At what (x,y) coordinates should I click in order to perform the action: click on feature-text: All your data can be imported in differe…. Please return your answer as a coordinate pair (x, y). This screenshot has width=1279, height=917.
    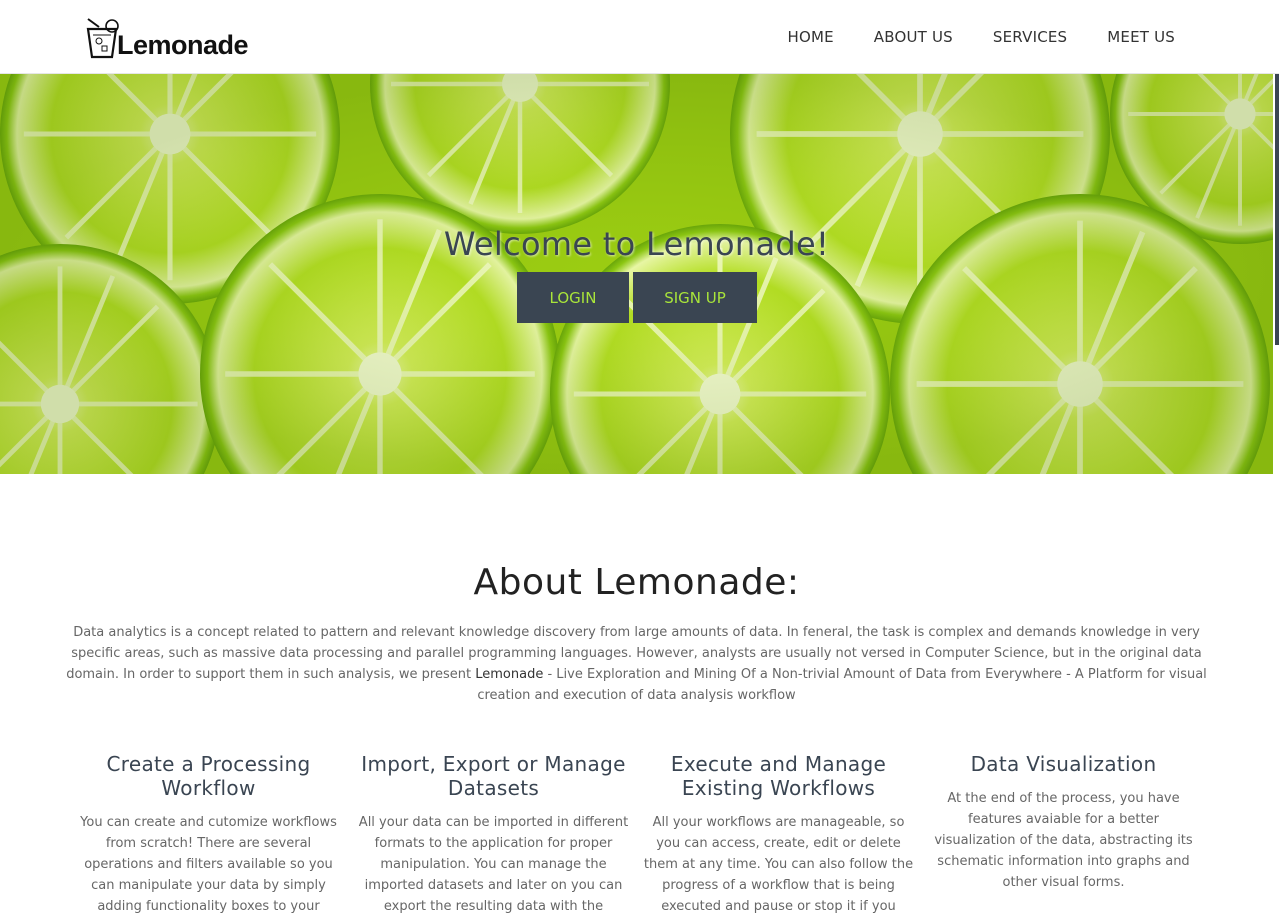
    Looking at the image, I should click on (493, 864).